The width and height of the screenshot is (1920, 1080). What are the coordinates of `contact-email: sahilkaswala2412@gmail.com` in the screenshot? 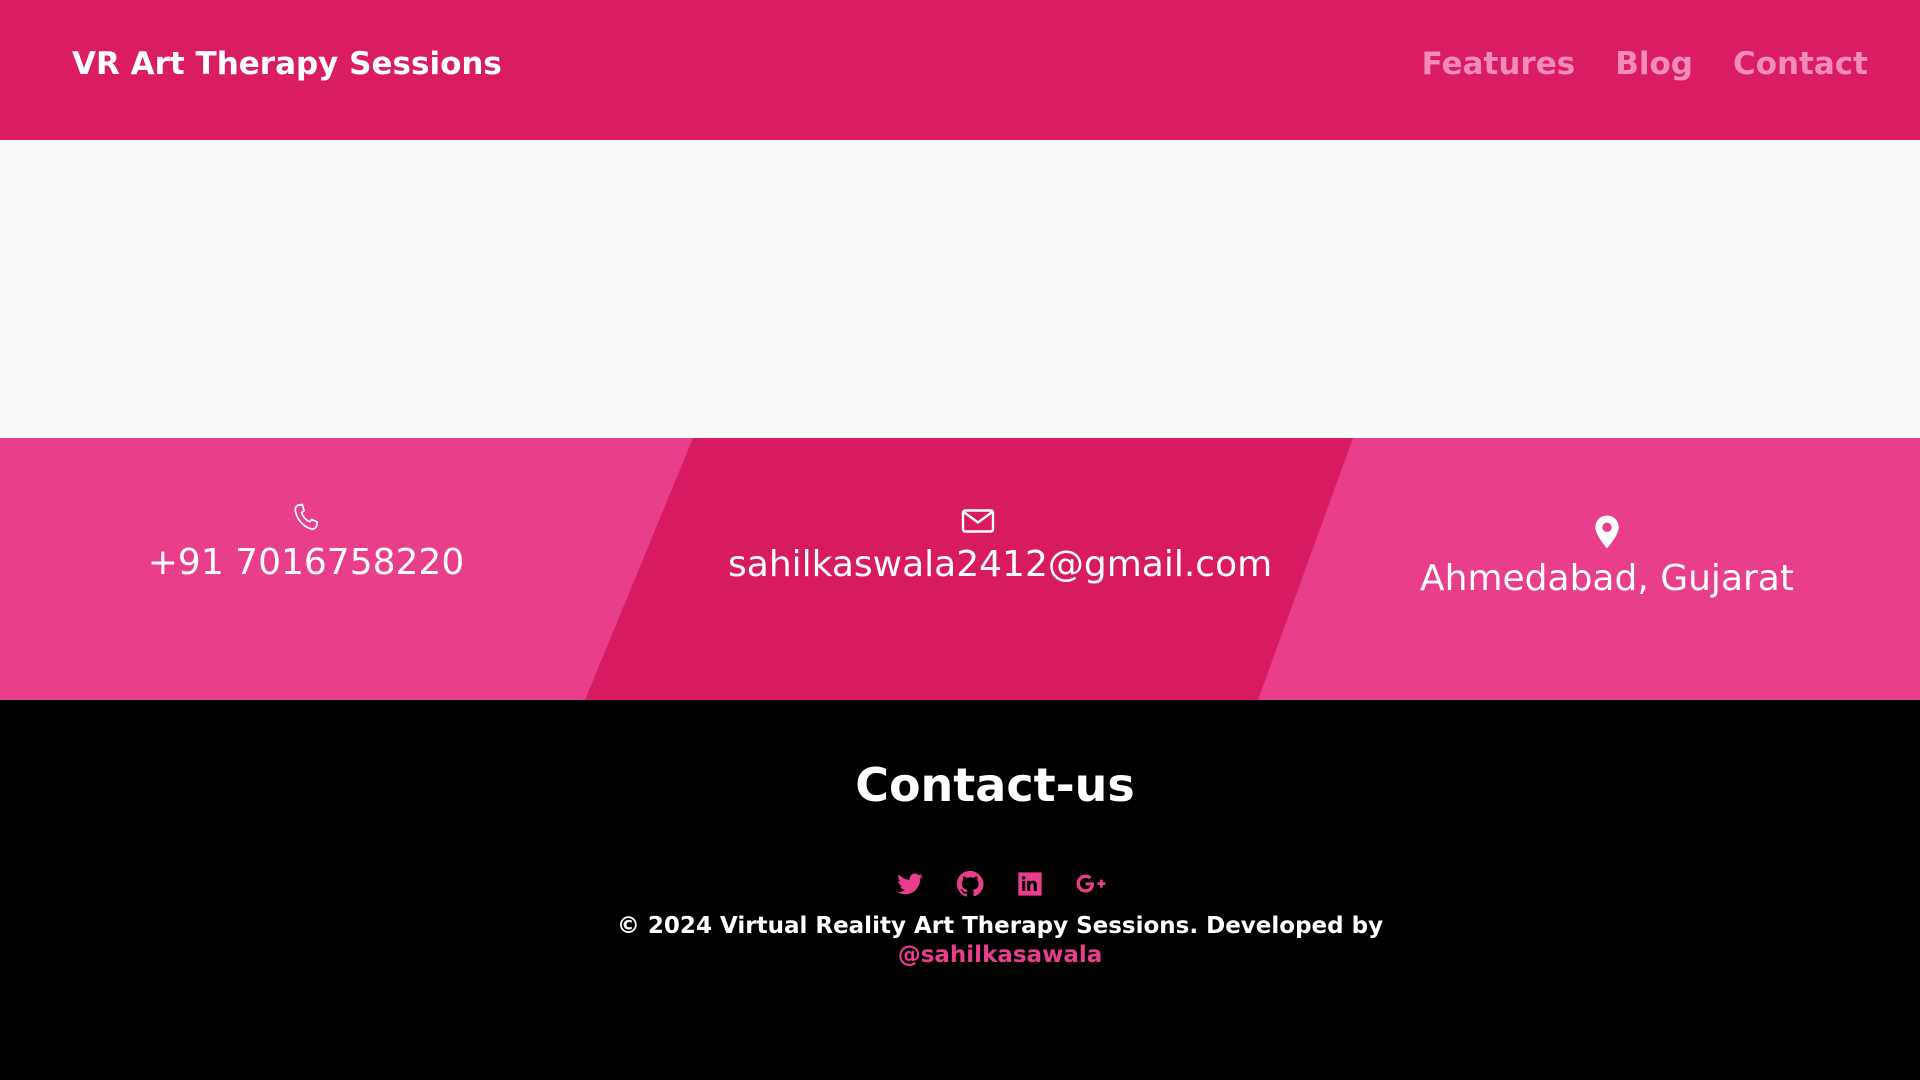 It's located at (1000, 545).